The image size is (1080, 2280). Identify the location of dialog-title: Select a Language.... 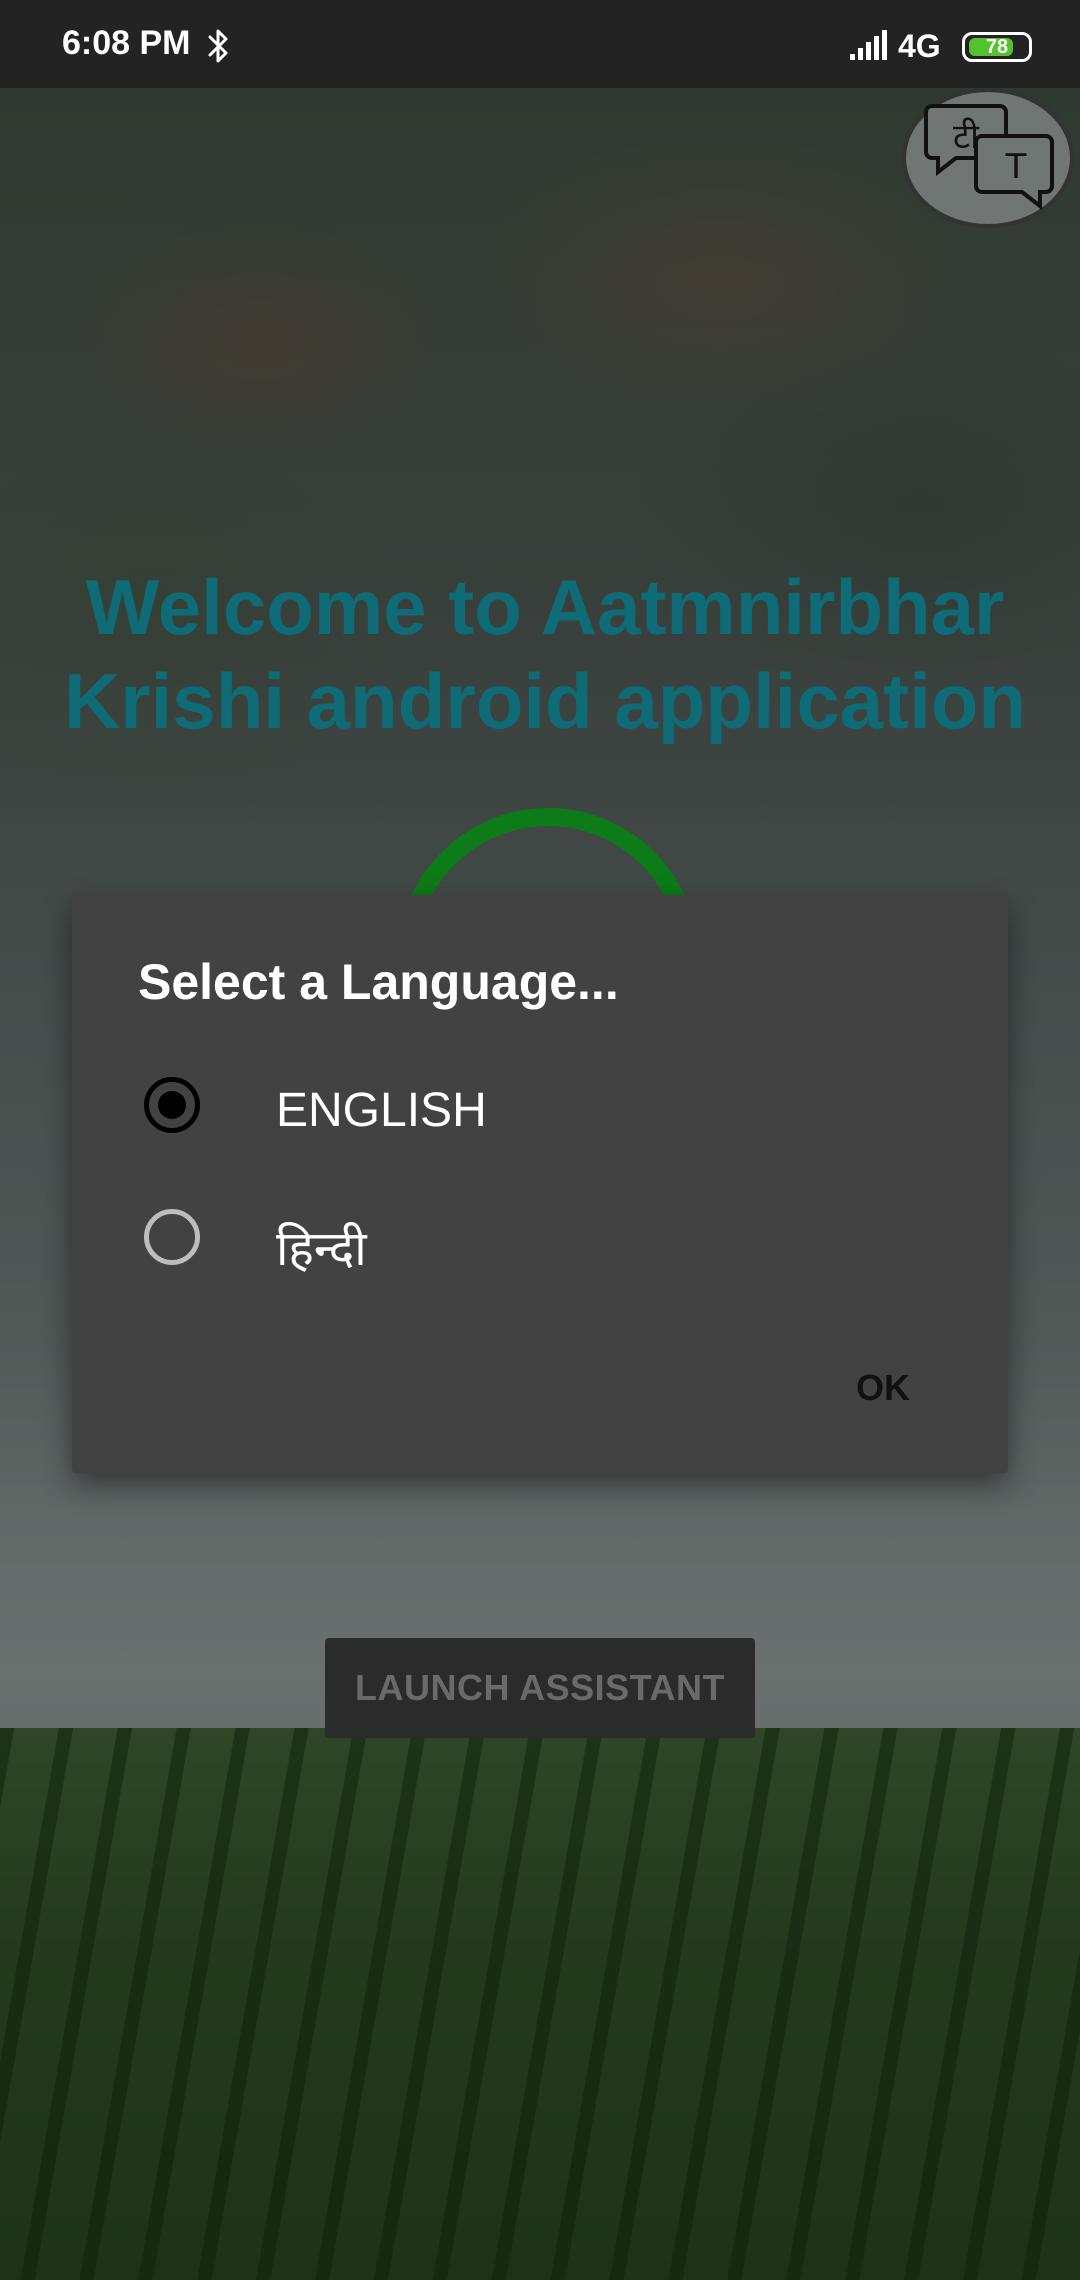
(378, 982).